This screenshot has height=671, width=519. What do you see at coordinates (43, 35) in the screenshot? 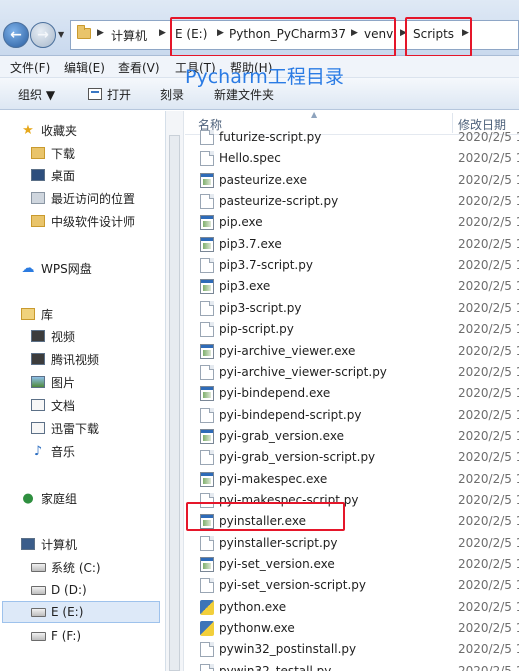
I see `forward-button: →` at bounding box center [43, 35].